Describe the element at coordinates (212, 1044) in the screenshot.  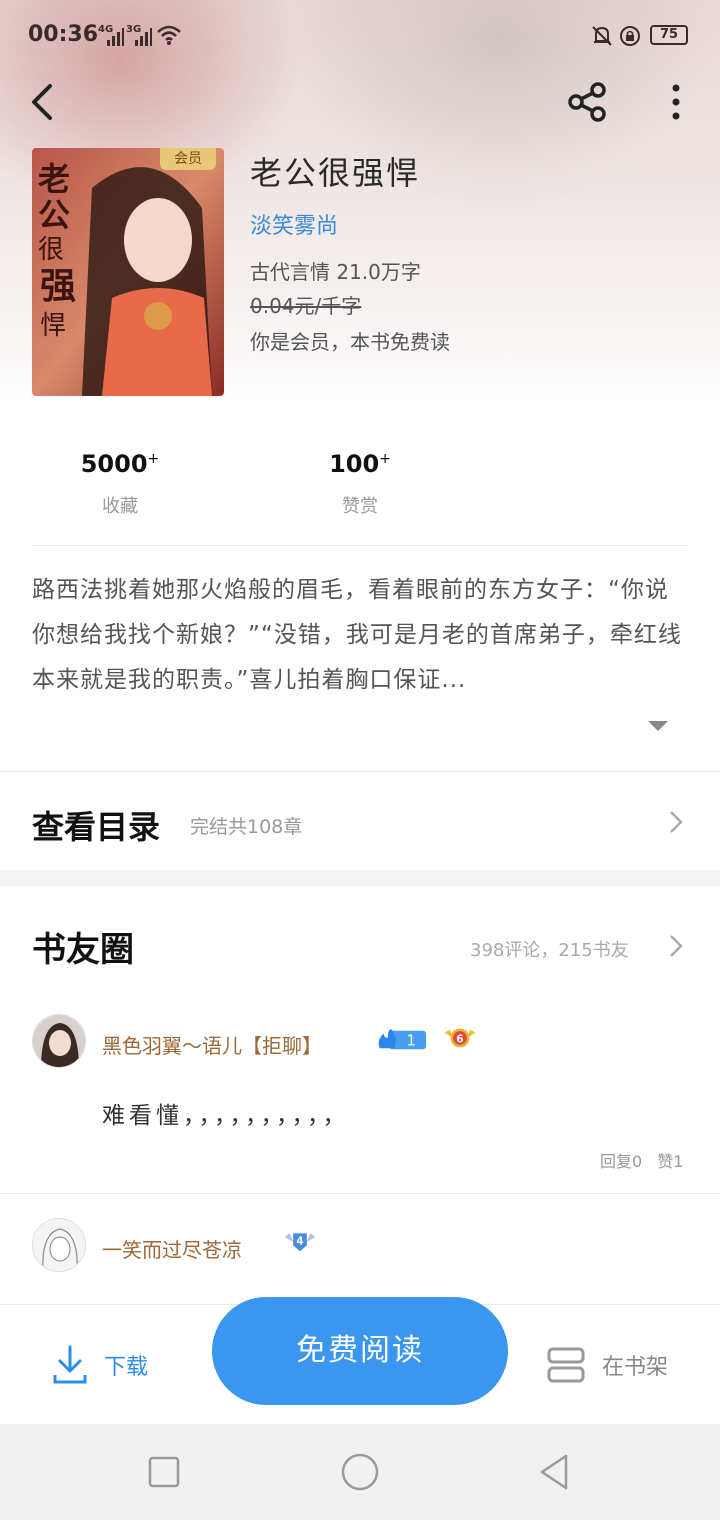
I see `comment-username: 黑色羽翼～语儿【拒聊】` at that location.